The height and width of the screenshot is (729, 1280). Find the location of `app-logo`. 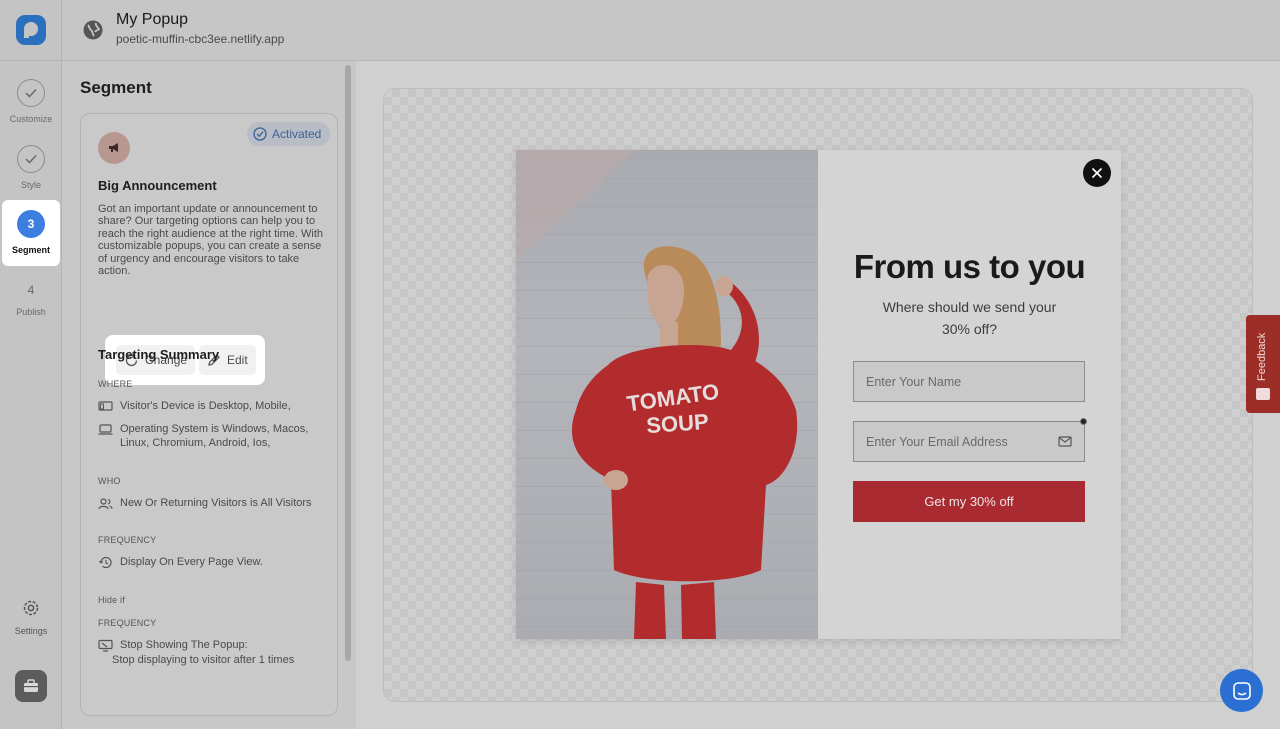

app-logo is located at coordinates (31, 30).